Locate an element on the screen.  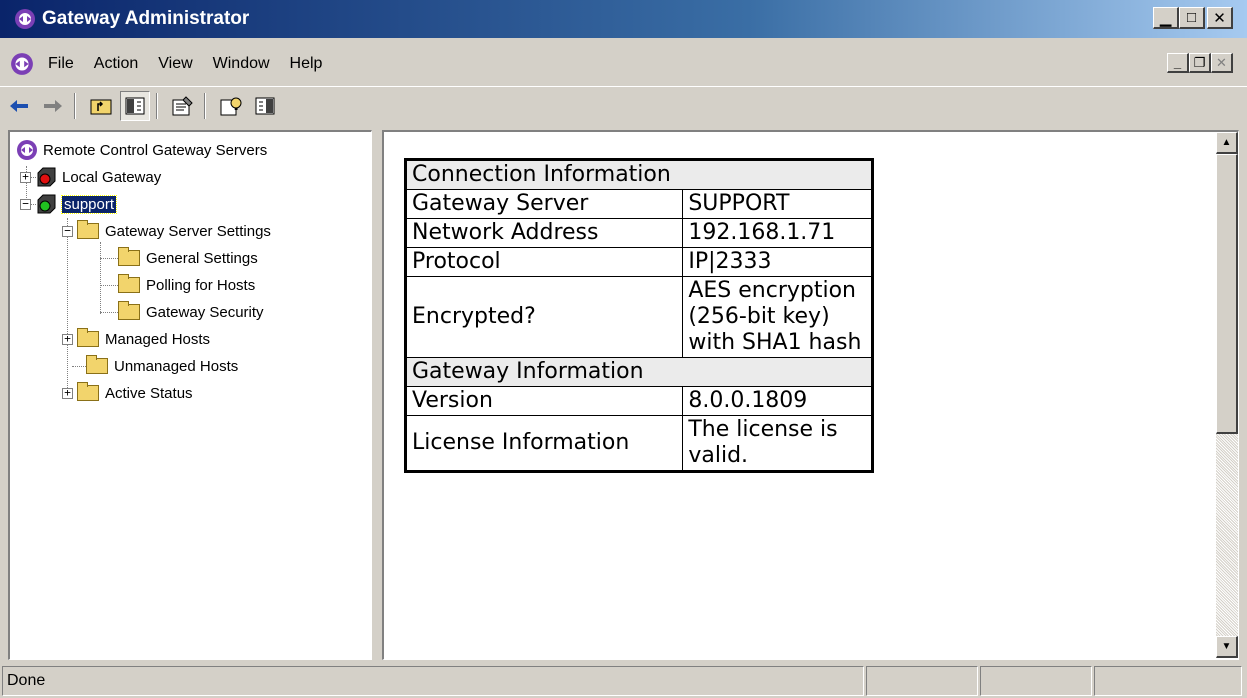
mdi-close-button: ✕ is located at coordinates (1222, 63).